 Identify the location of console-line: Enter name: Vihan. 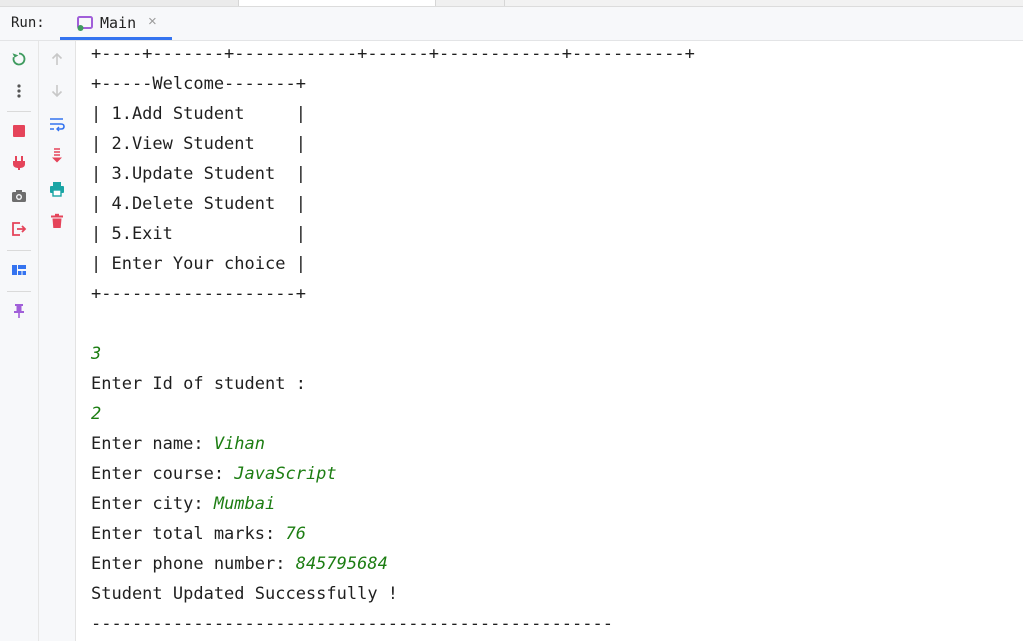
(178, 444).